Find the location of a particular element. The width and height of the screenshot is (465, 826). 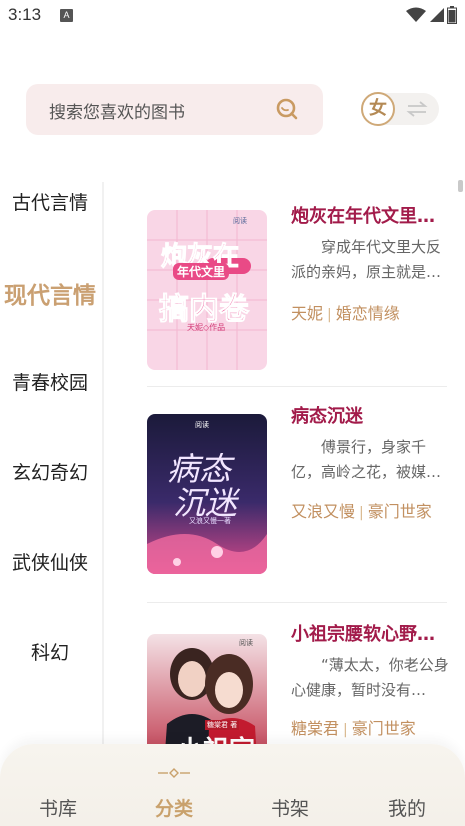

status-bar: 3:13 A is located at coordinates (232, 16).